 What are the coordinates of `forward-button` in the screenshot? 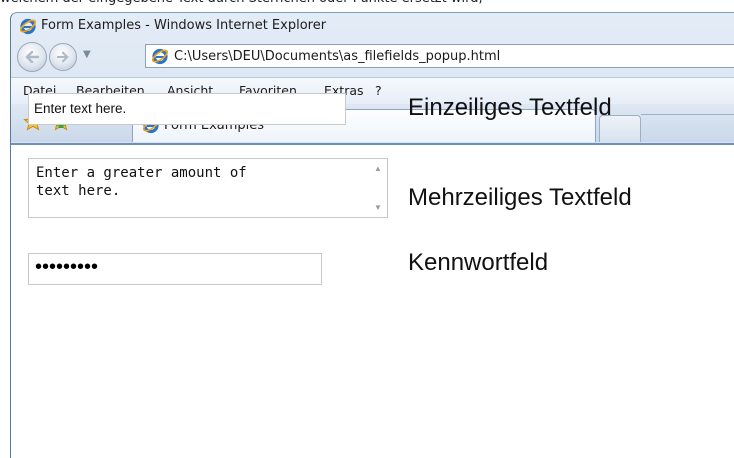 It's located at (63, 57).